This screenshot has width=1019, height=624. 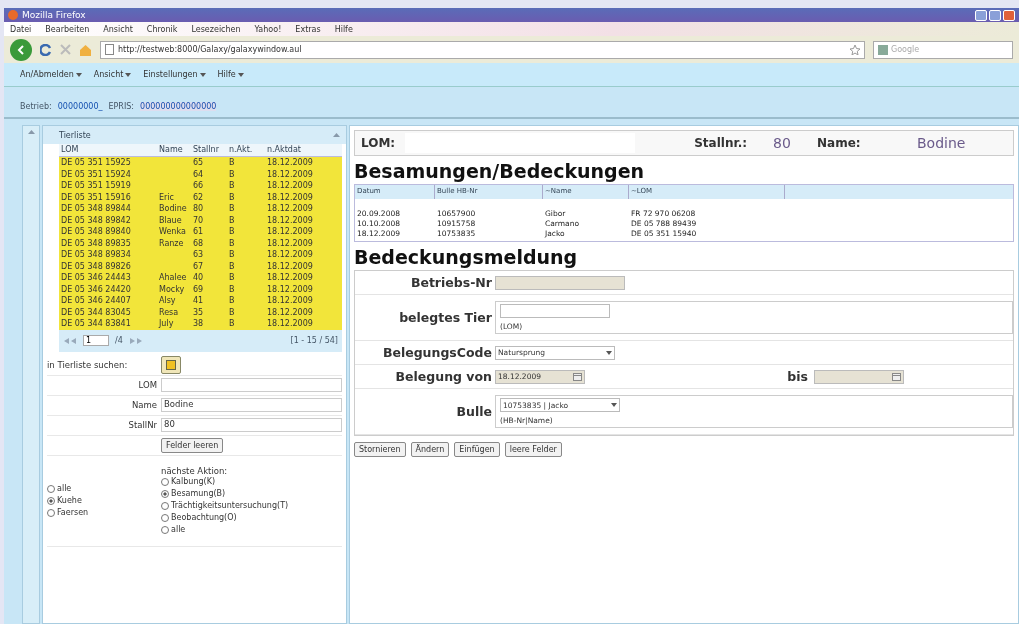 I want to click on field-label: BelegungsCode, so click(x=437, y=352).